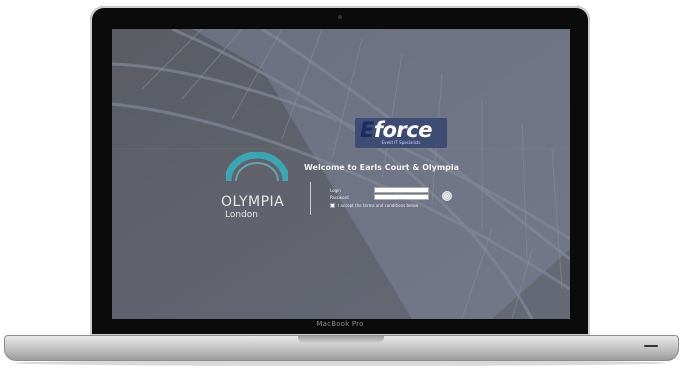  Describe the element at coordinates (651, 346) in the screenshot. I see `sleep-indicator-light` at that location.